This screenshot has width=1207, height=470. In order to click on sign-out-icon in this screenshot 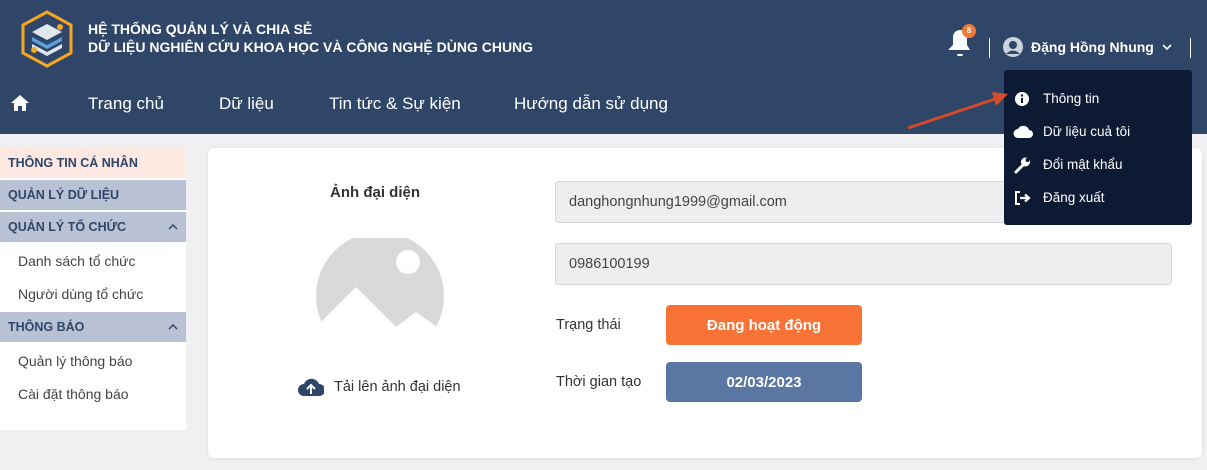, I will do `click(1023, 197)`.